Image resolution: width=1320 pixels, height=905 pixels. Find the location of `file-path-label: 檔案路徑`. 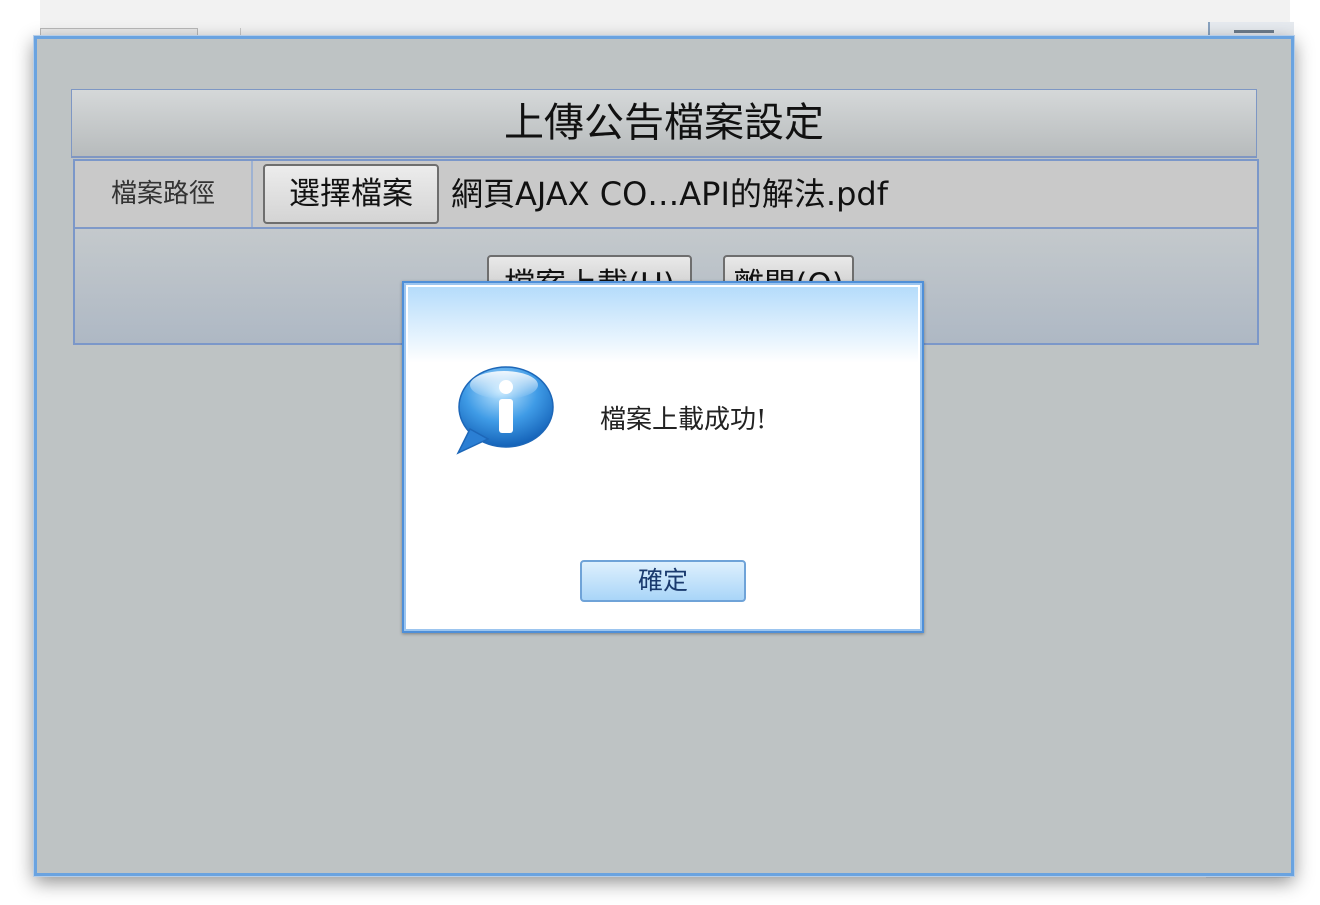

file-path-label: 檔案路徑 is located at coordinates (164, 194).